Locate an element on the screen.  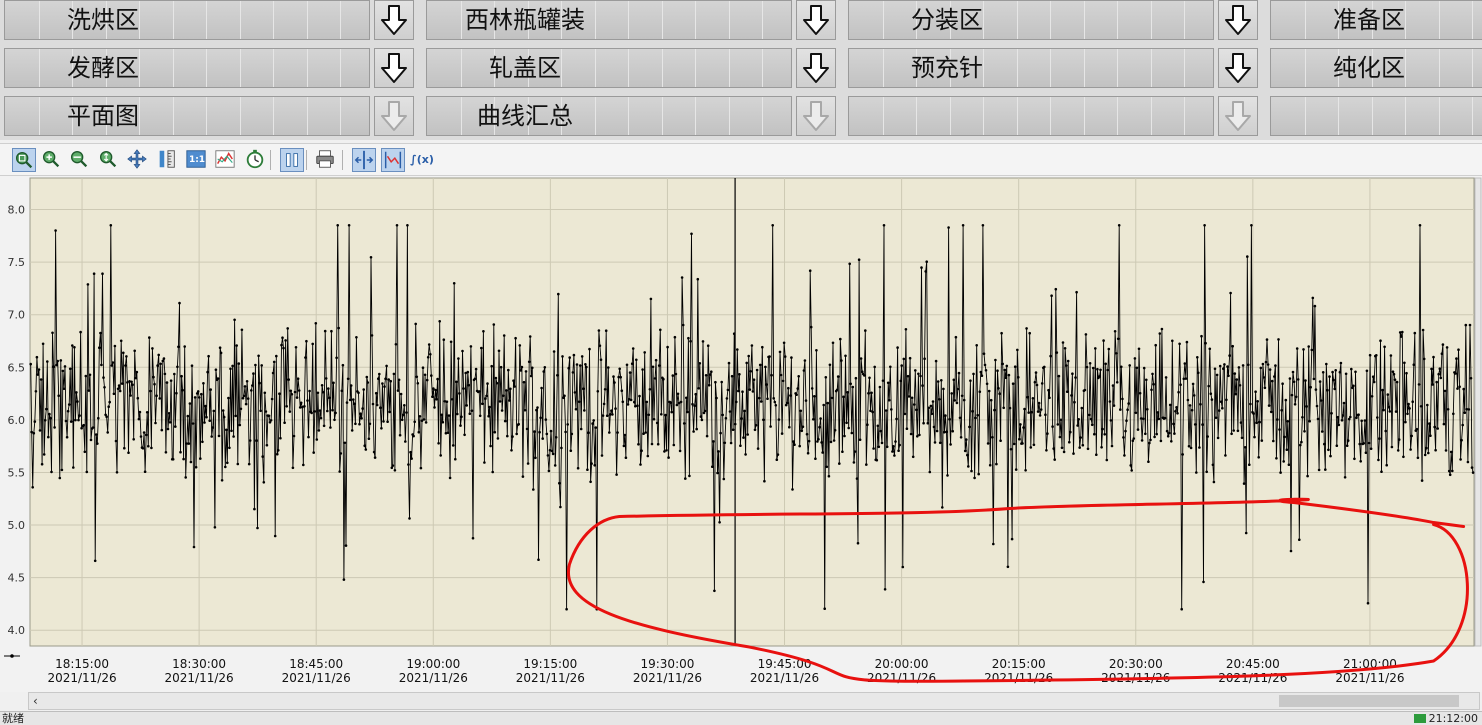
nav-button-2-1: 曲线汇总 is located at coordinates (609, 116).